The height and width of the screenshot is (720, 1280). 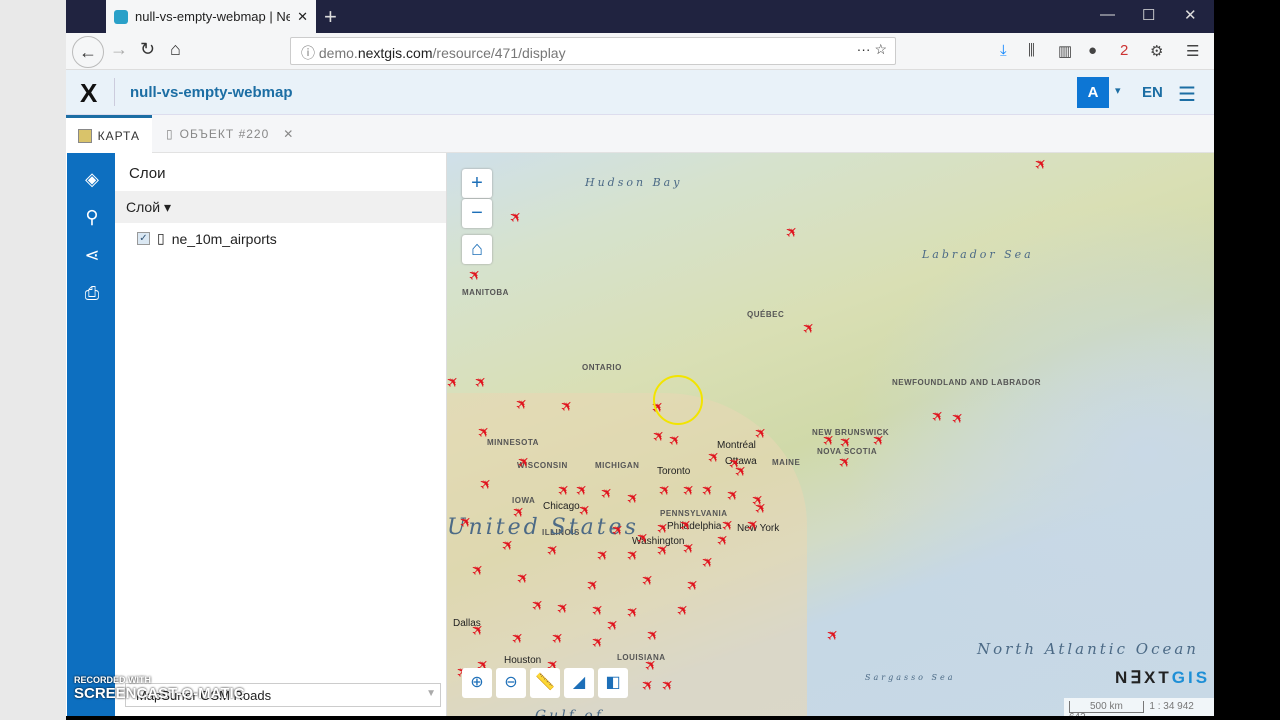 I want to click on close-tab-icon: ✕, so click(x=302, y=17).